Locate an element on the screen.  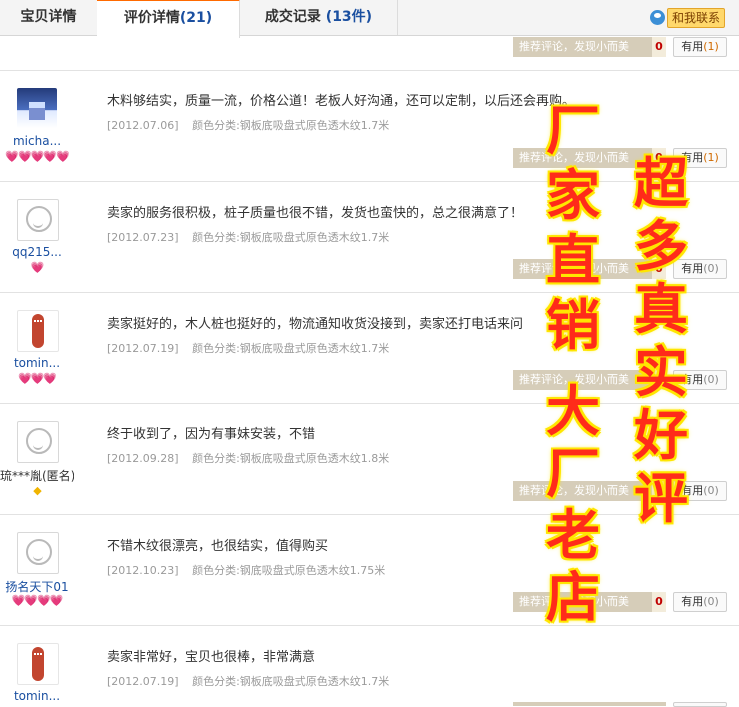
review-variant: 颜色分类:钢板底吸盘式原色透木纹1.8米 is located at coordinates (291, 458).